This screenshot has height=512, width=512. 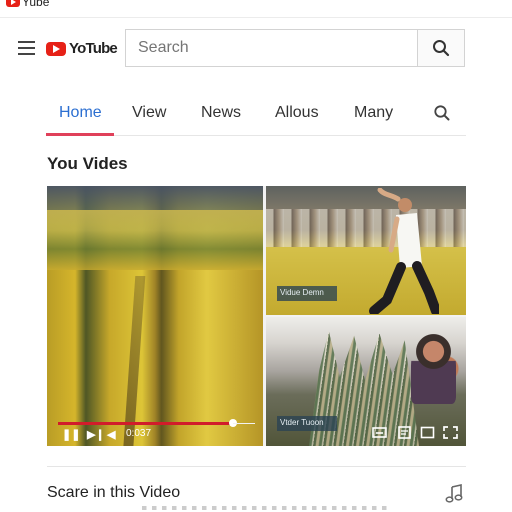 What do you see at coordinates (221, 113) in the screenshot?
I see `tab-news: News` at bounding box center [221, 113].